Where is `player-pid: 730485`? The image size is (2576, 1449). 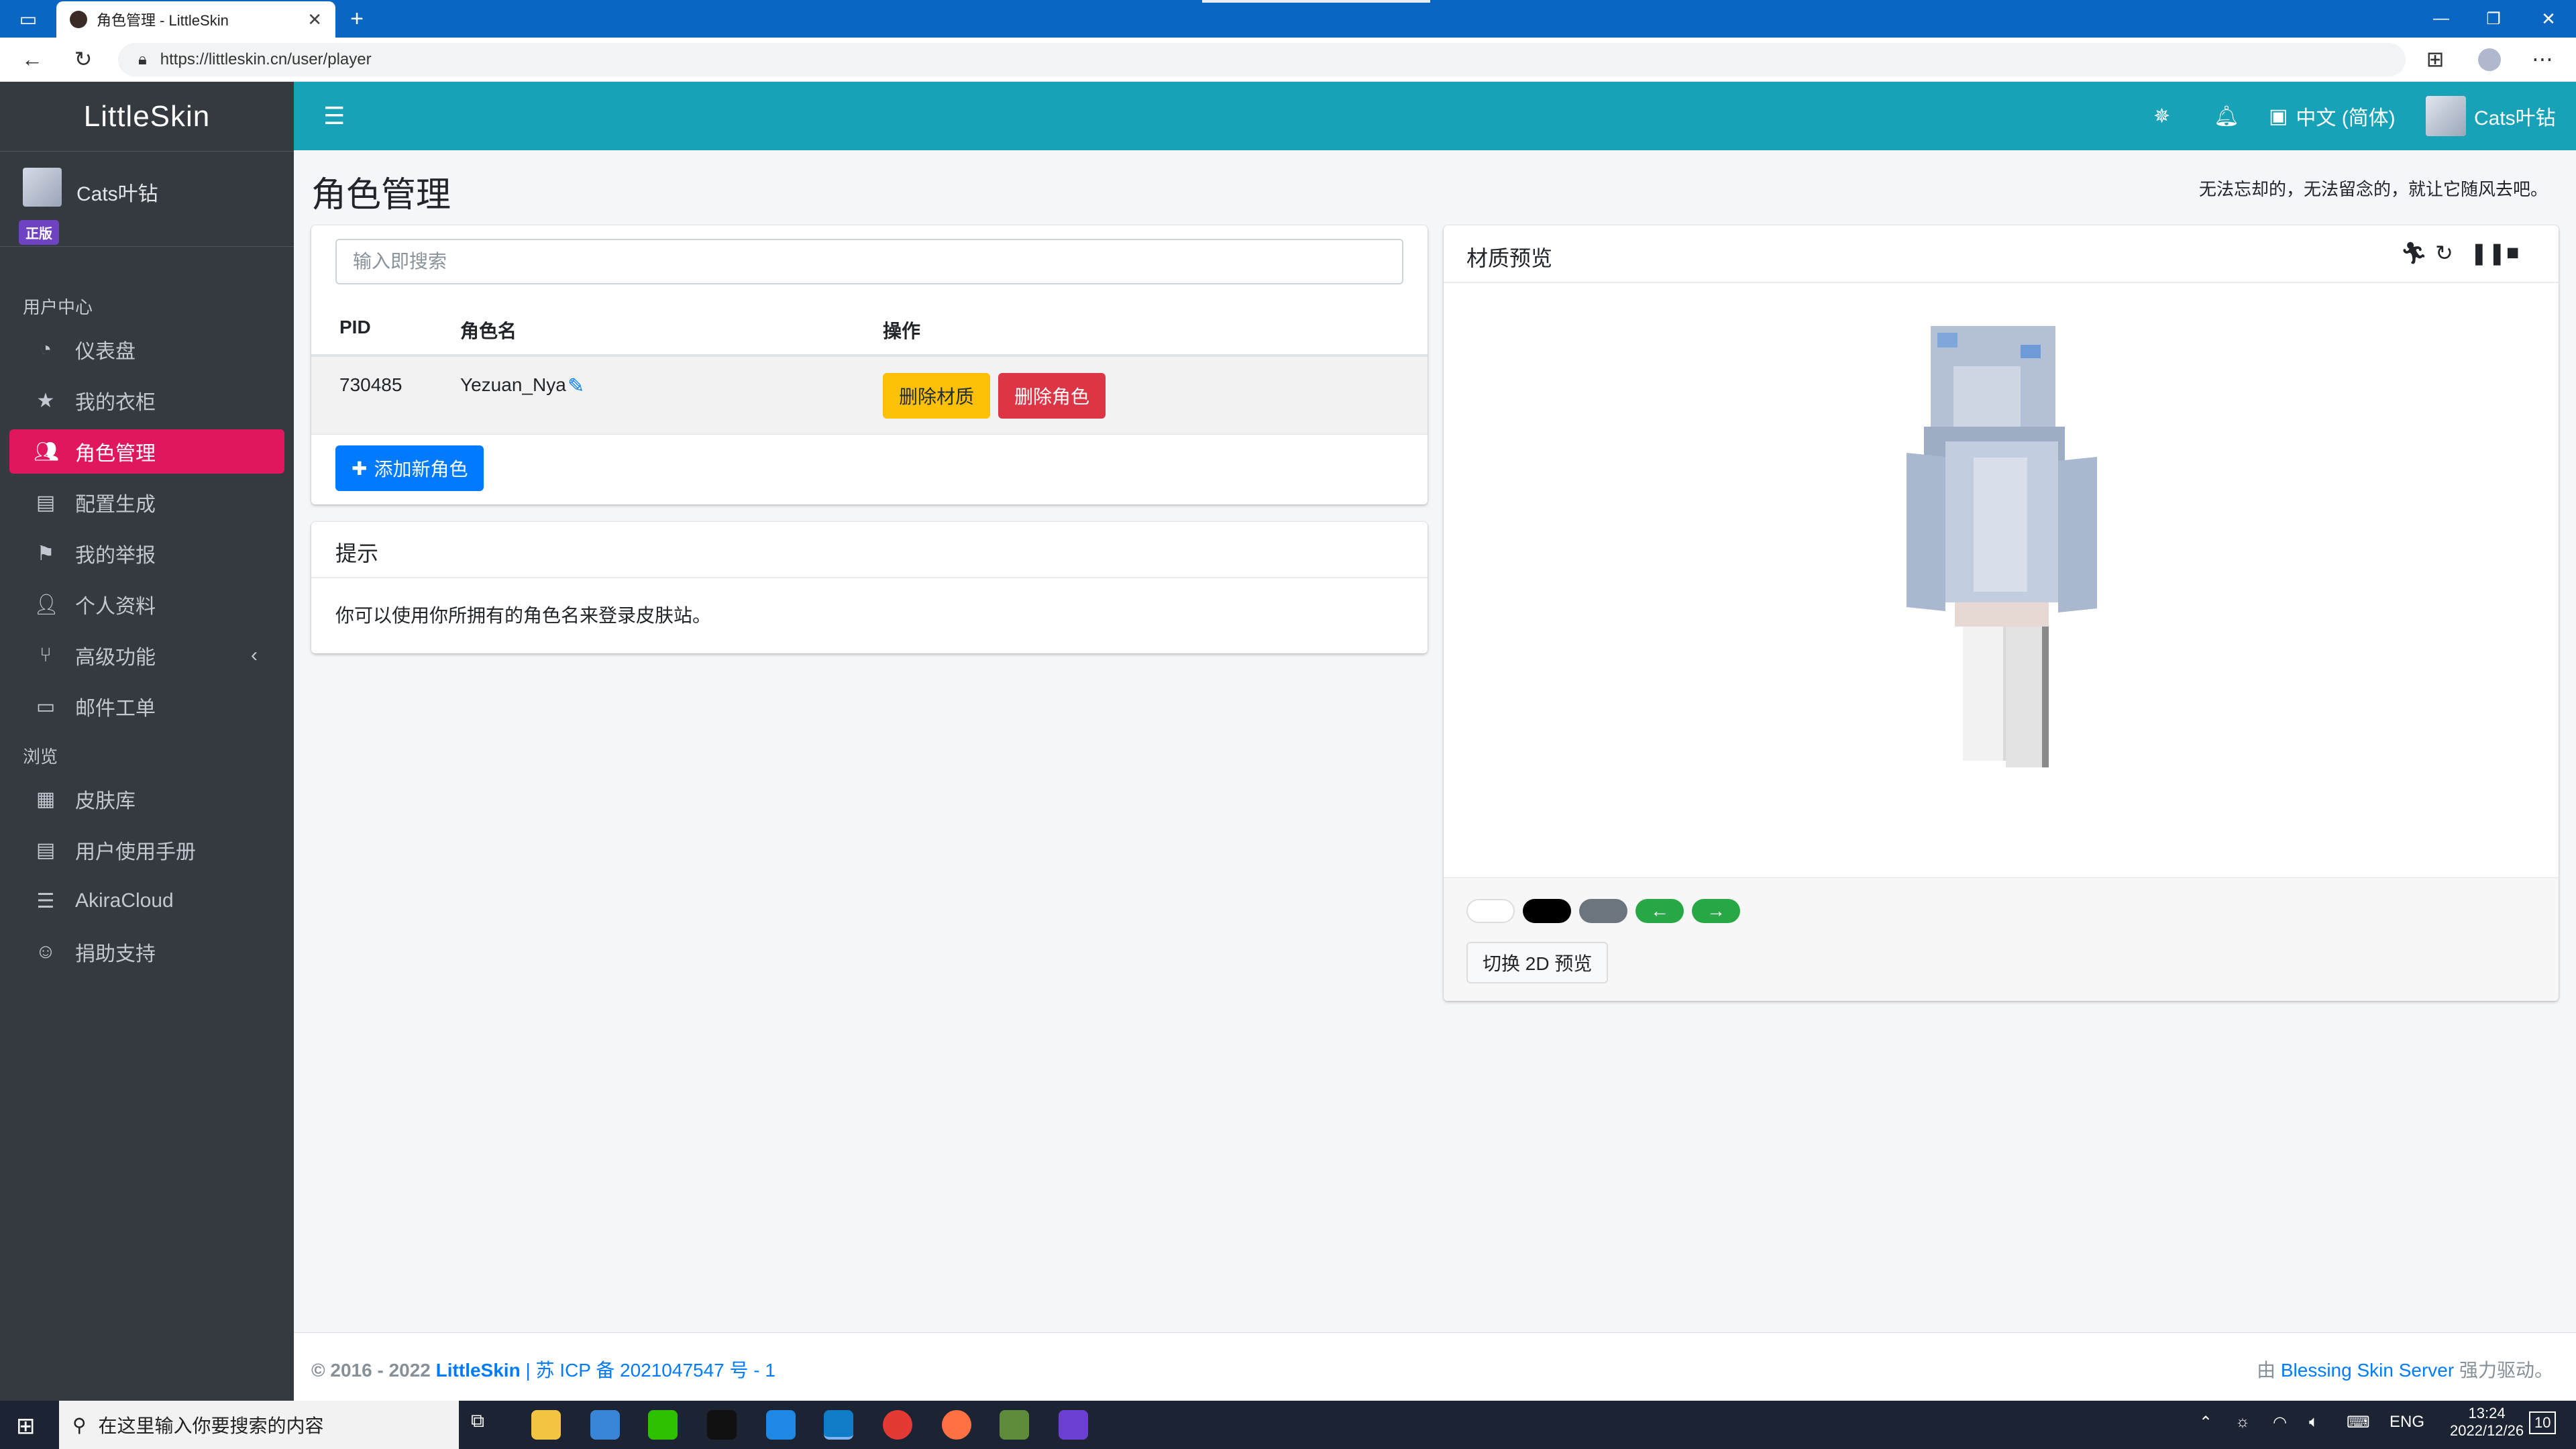 player-pid: 730485 is located at coordinates (370, 384).